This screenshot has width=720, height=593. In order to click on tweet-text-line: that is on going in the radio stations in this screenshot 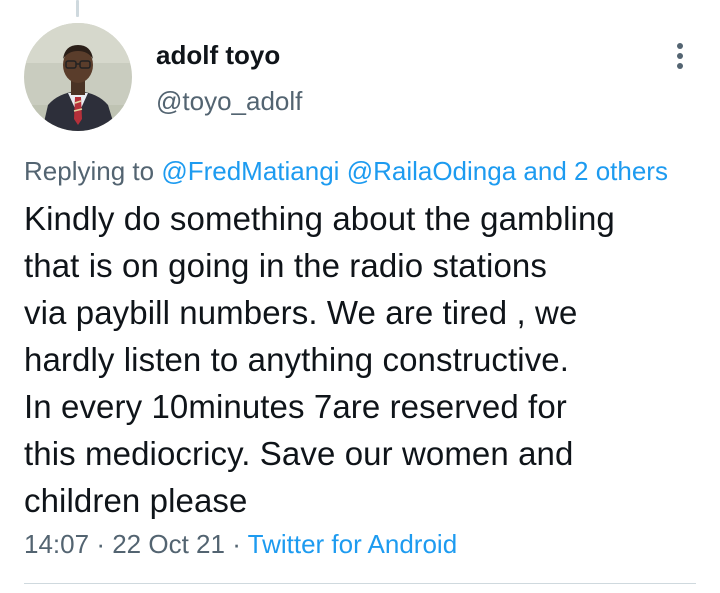, I will do `click(285, 265)`.